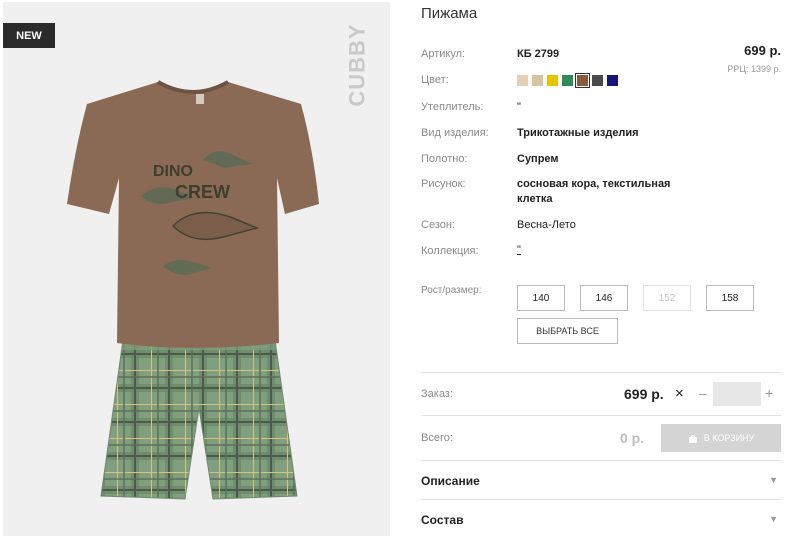 The image size is (800, 538). What do you see at coordinates (443, 54) in the screenshot?
I see `article-label: Артикул:` at bounding box center [443, 54].